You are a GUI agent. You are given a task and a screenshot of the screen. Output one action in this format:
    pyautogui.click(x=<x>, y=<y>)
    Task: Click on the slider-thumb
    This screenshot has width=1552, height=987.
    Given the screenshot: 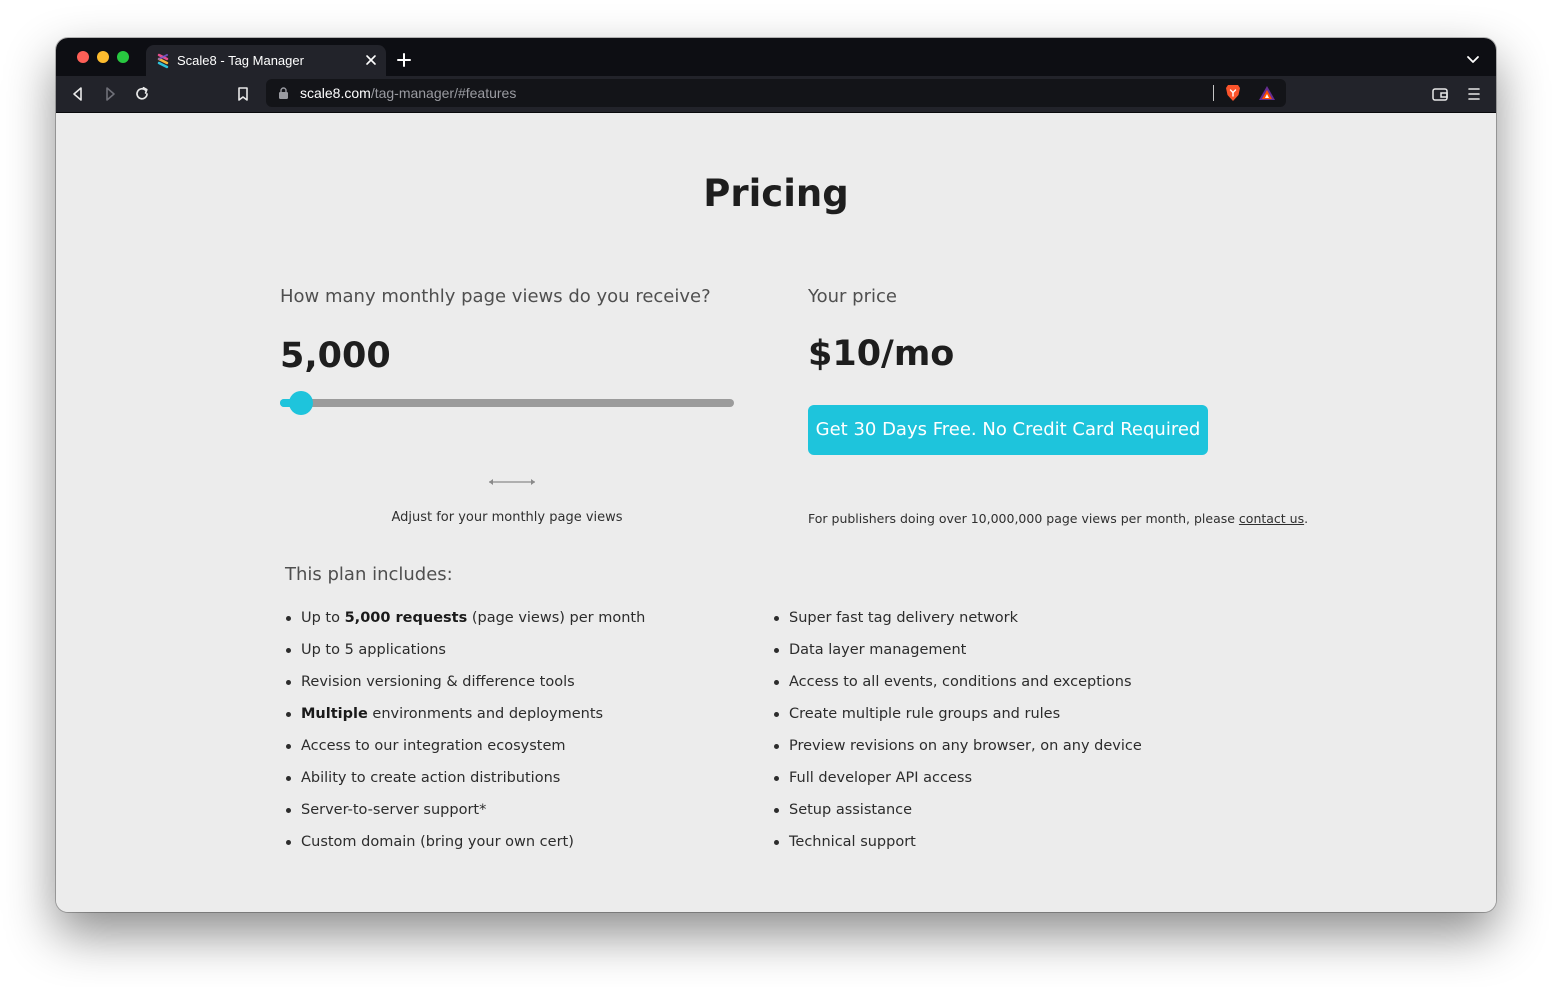 What is the action you would take?
    pyautogui.click(x=300, y=403)
    